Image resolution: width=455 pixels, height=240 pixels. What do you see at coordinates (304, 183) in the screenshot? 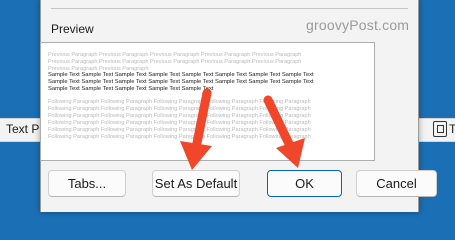
I see `ok-button: OK` at bounding box center [304, 183].